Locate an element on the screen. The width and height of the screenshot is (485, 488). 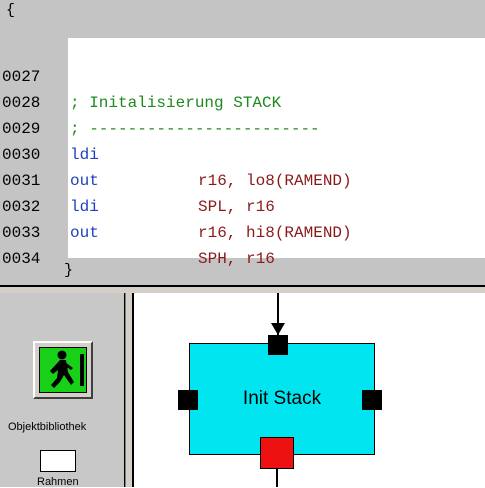
outgoing-connector is located at coordinates (277, 478).